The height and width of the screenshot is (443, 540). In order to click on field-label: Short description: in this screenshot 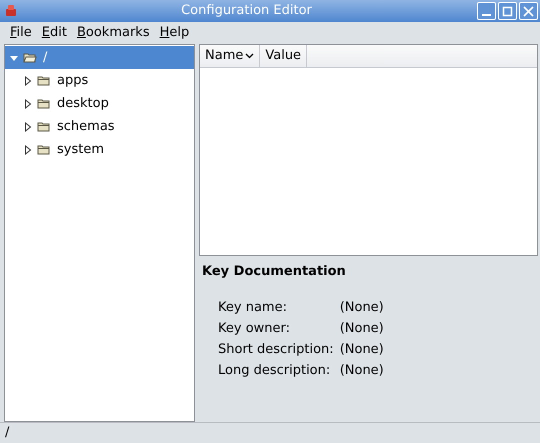, I will do `click(276, 349)`.